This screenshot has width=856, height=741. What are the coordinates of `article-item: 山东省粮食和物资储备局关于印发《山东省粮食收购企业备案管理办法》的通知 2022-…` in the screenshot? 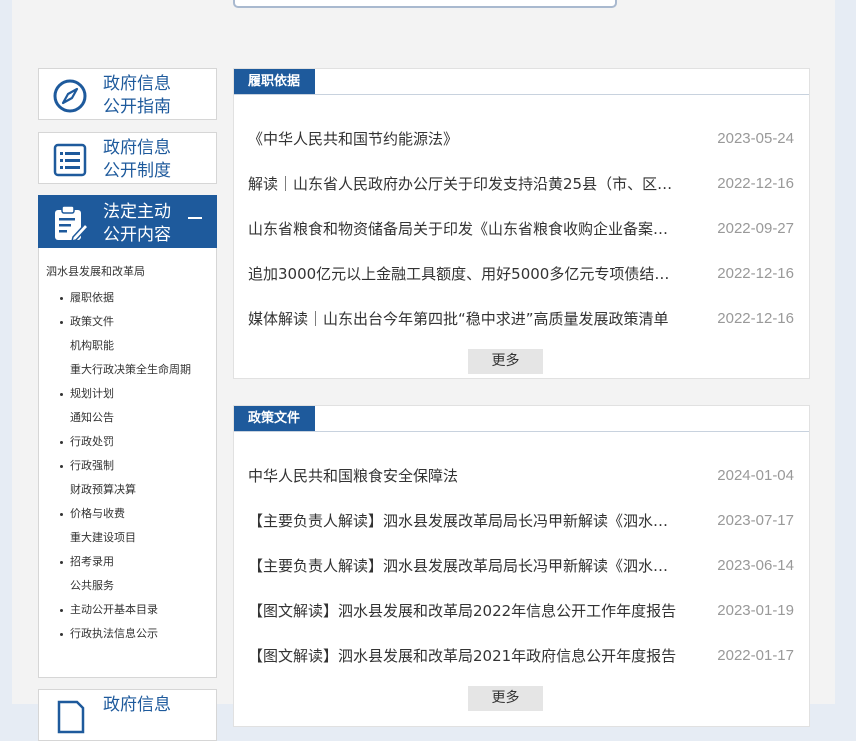 It's located at (521, 229).